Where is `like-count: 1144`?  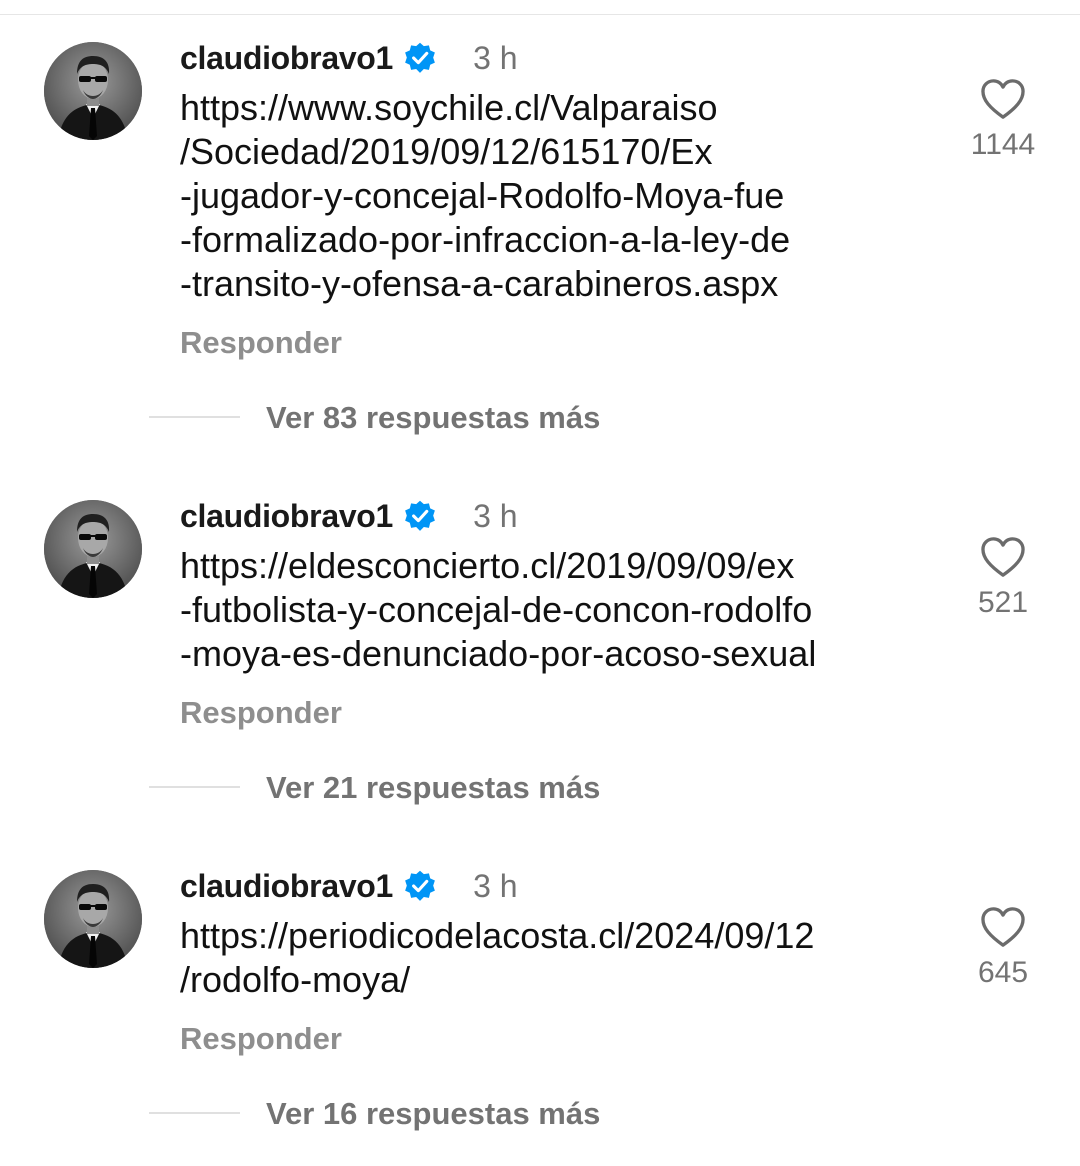
like-count: 1144 is located at coordinates (1003, 144).